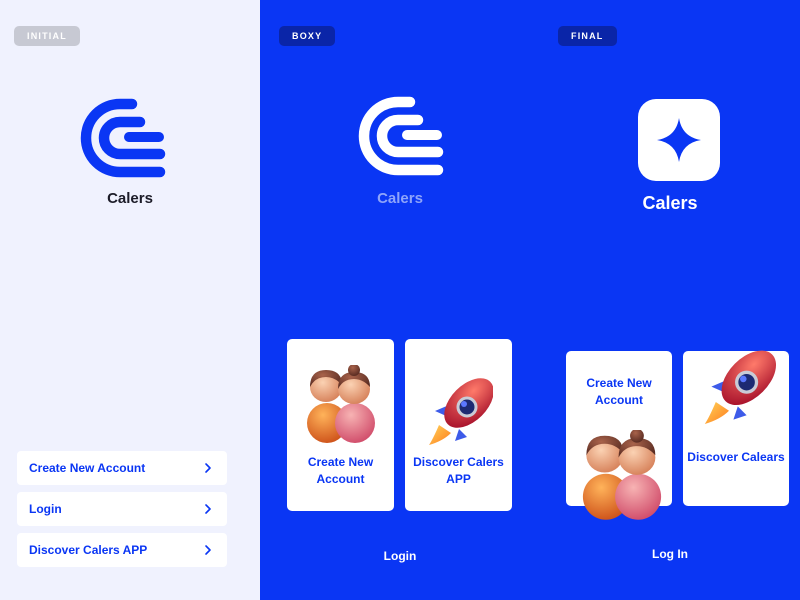  Describe the element at coordinates (47, 36) in the screenshot. I see `tag-initial: INITIAL` at that location.